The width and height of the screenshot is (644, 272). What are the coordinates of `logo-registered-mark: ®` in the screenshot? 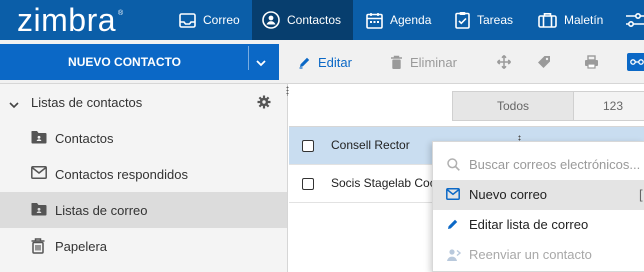 It's located at (121, 13).